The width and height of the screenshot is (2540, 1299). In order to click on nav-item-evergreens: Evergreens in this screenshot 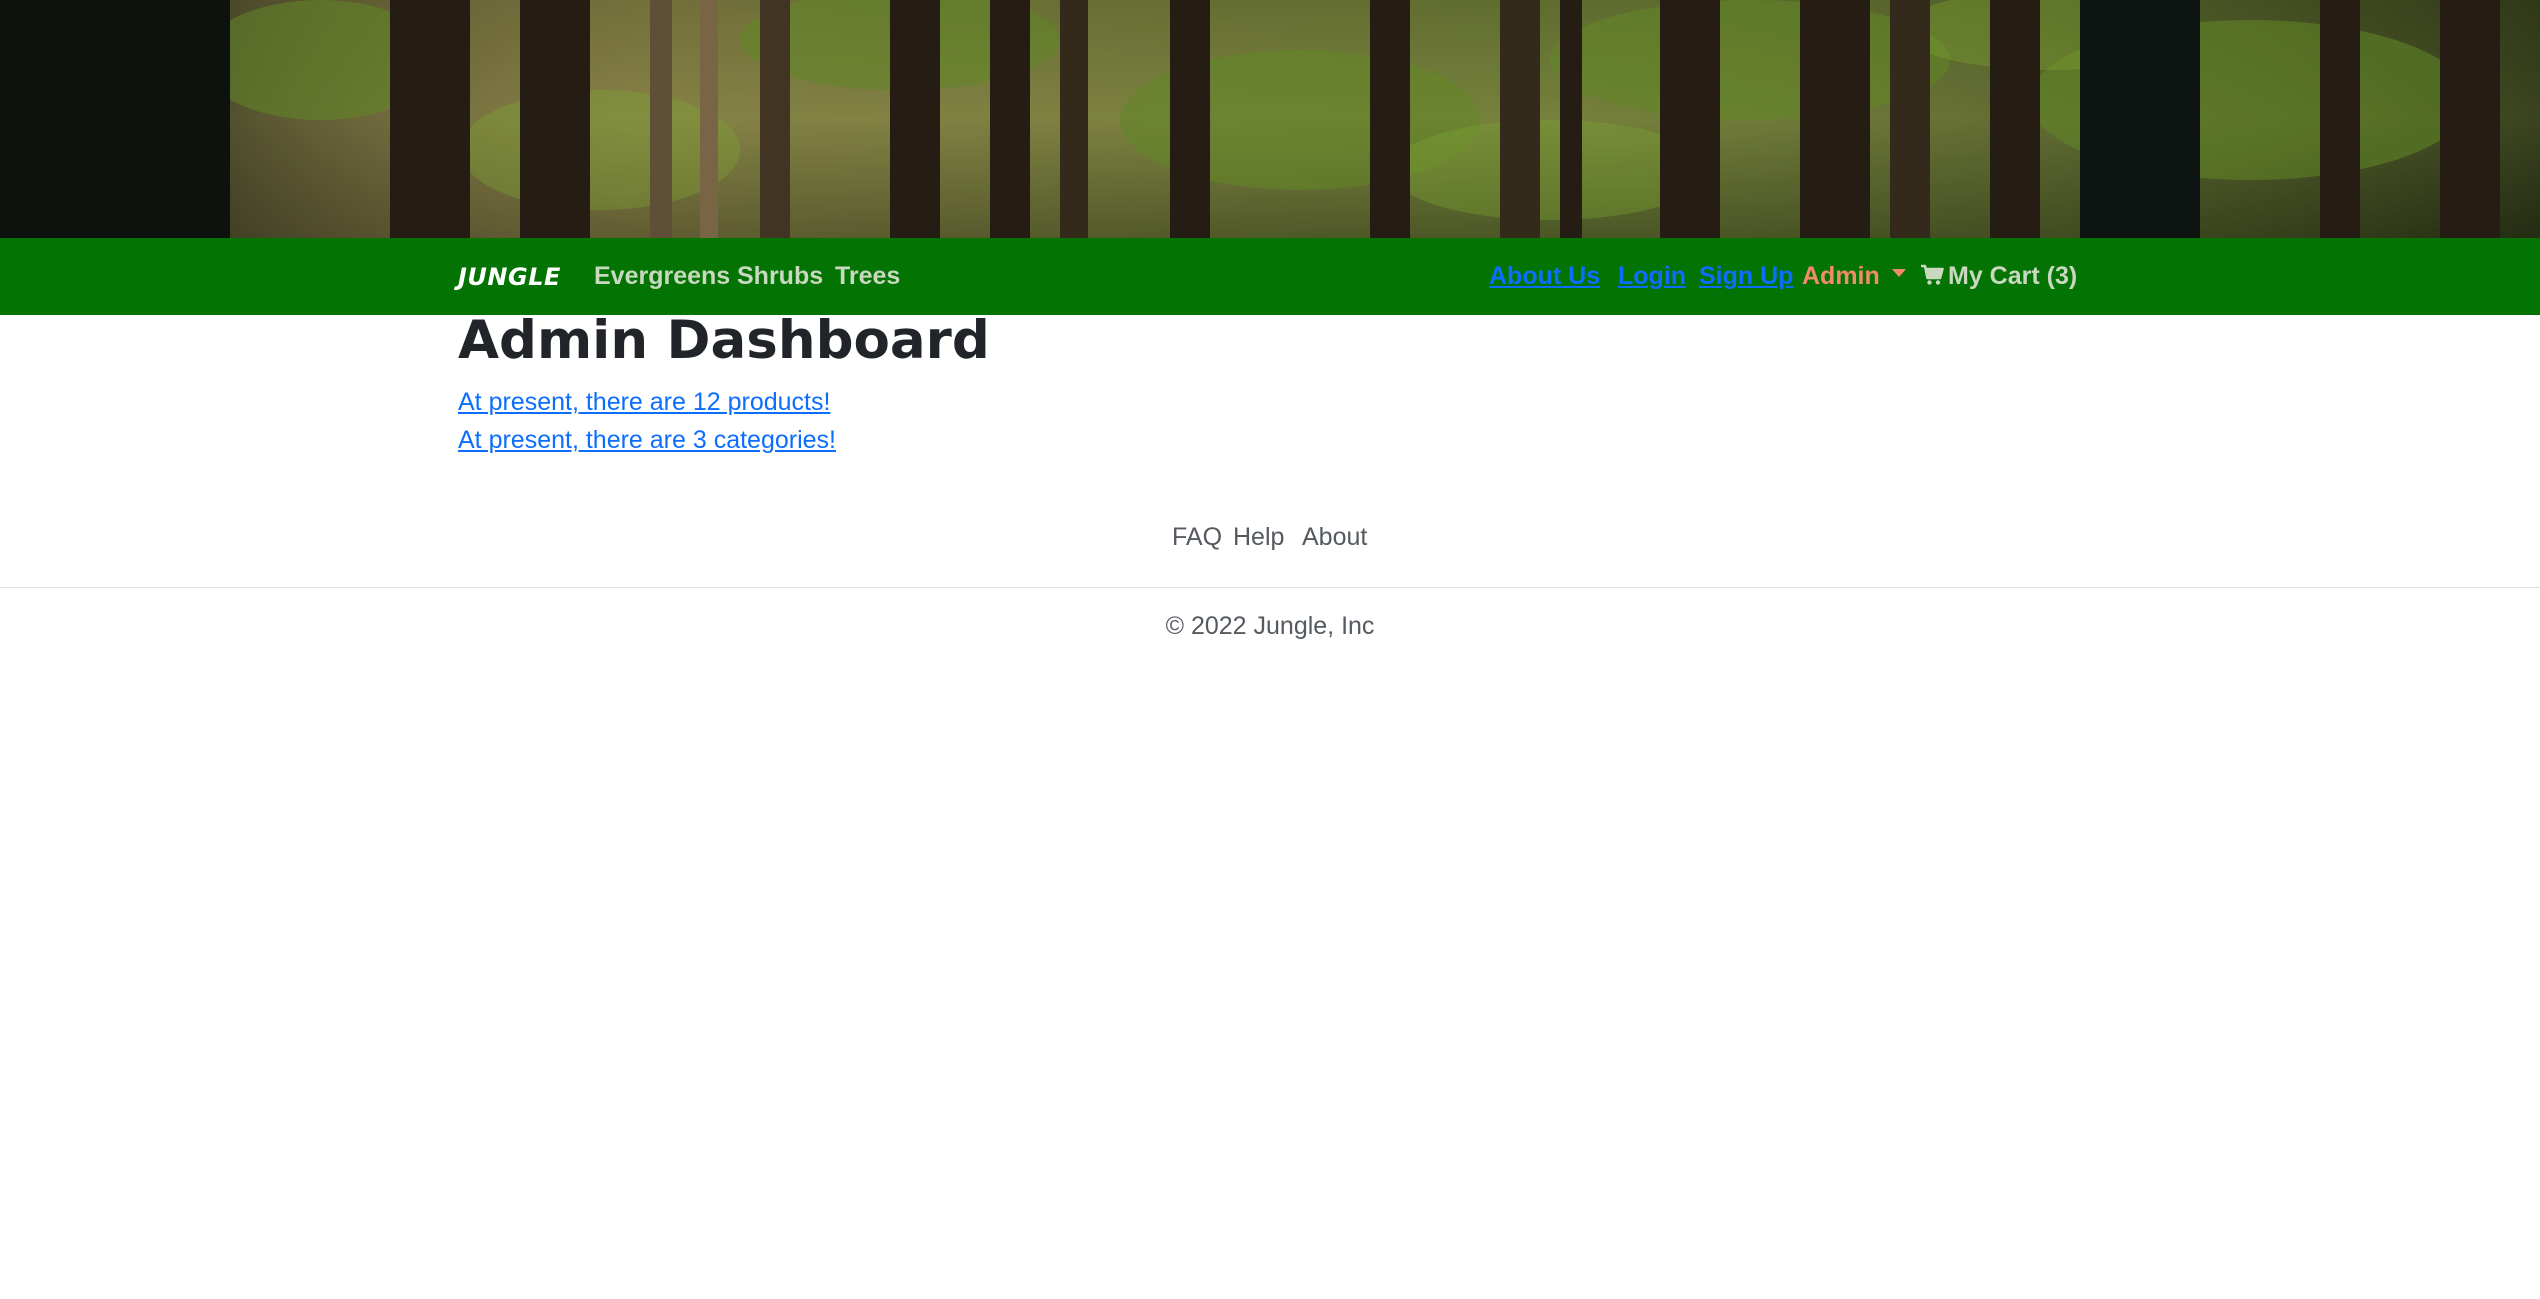, I will do `click(662, 276)`.